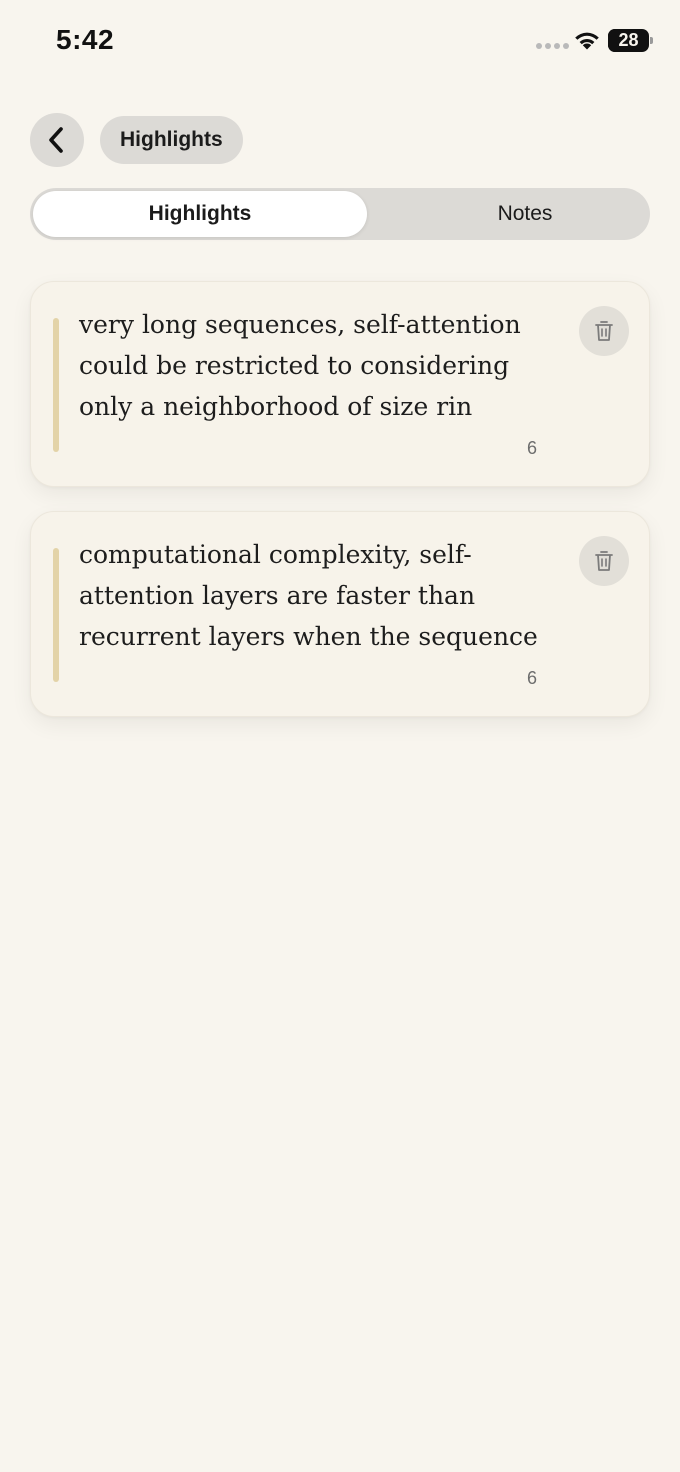  What do you see at coordinates (171, 140) in the screenshot?
I see `page-title: Highlights` at bounding box center [171, 140].